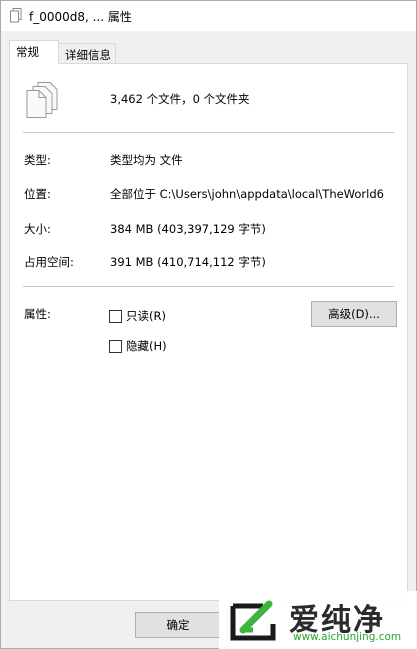 The width and height of the screenshot is (417, 649). I want to click on readonly-checkbox-box, so click(115, 316).